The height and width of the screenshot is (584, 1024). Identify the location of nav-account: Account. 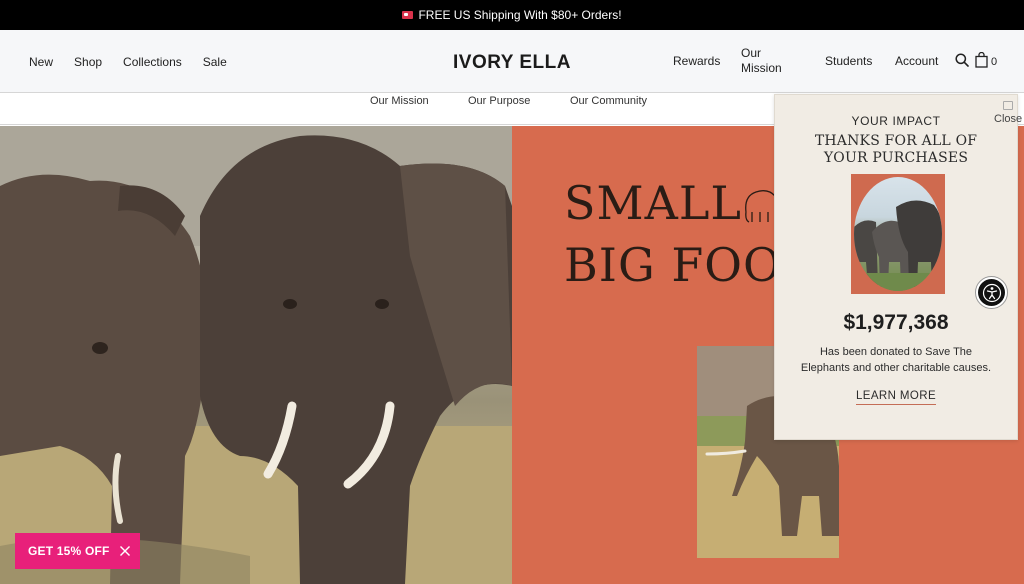
(916, 61).